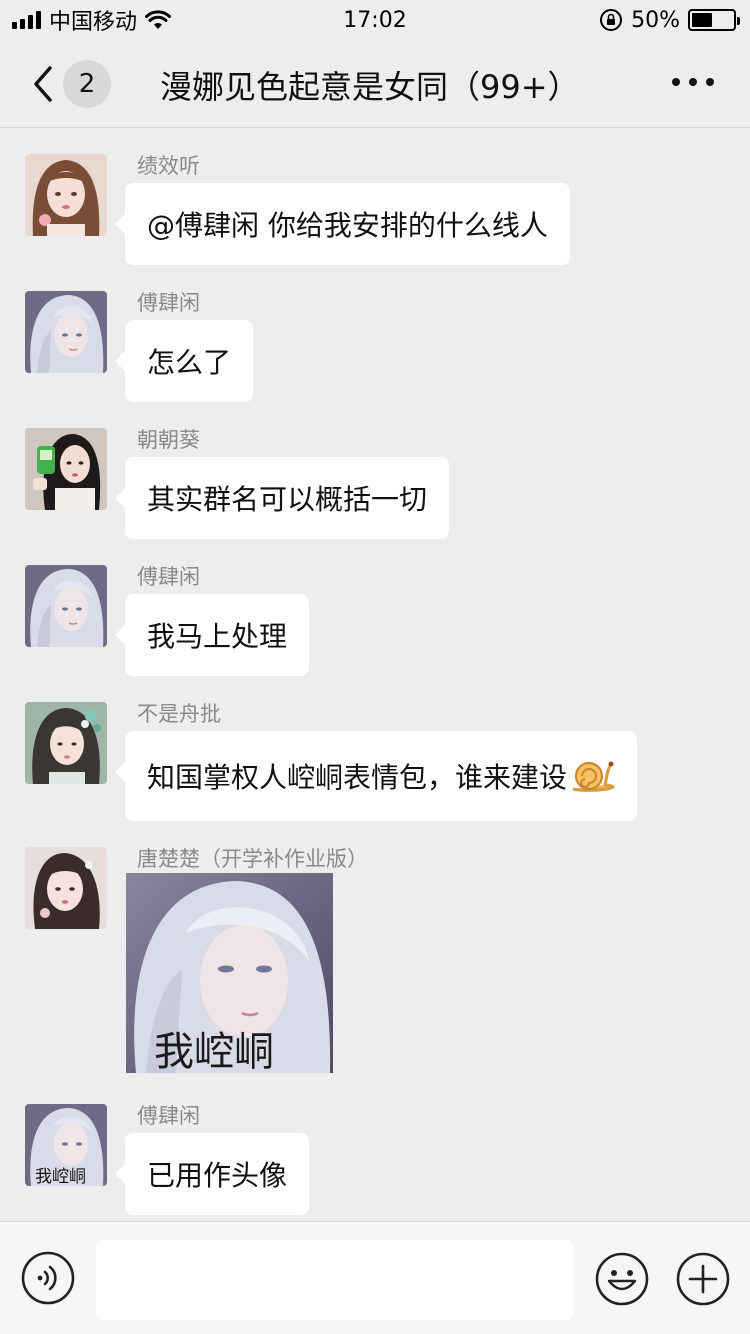 The width and height of the screenshot is (750, 1334). I want to click on message-bubble: 怎么了, so click(184, 361).